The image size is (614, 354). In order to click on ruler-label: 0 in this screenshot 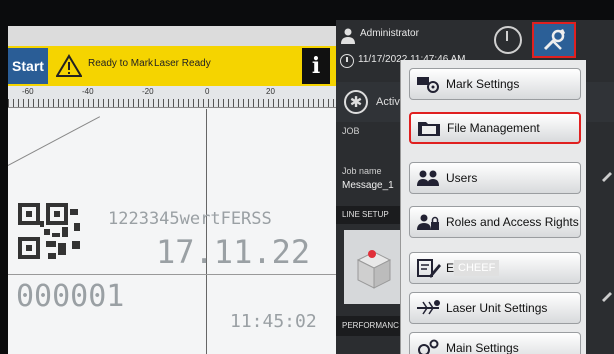, I will do `click(207, 91)`.